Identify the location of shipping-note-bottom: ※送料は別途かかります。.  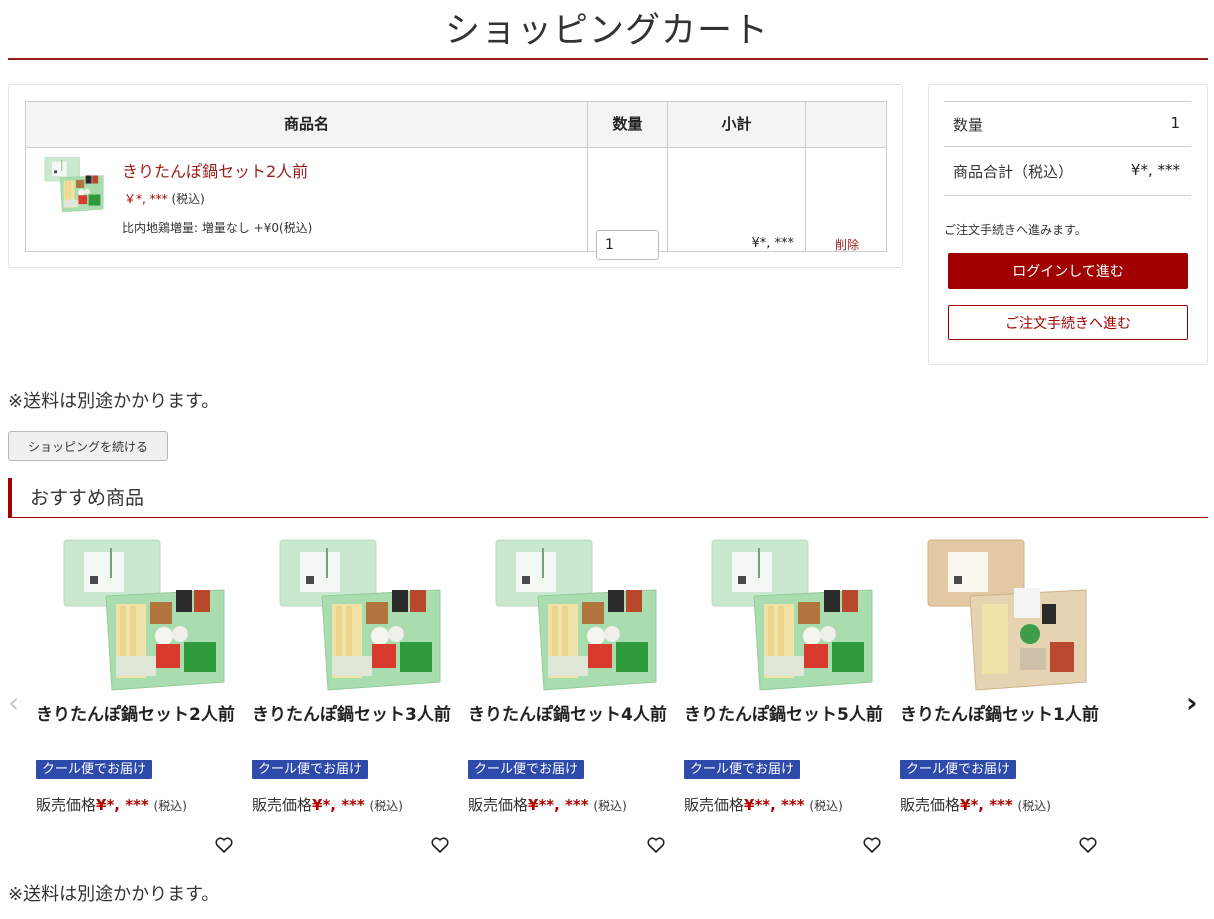
(114, 894).